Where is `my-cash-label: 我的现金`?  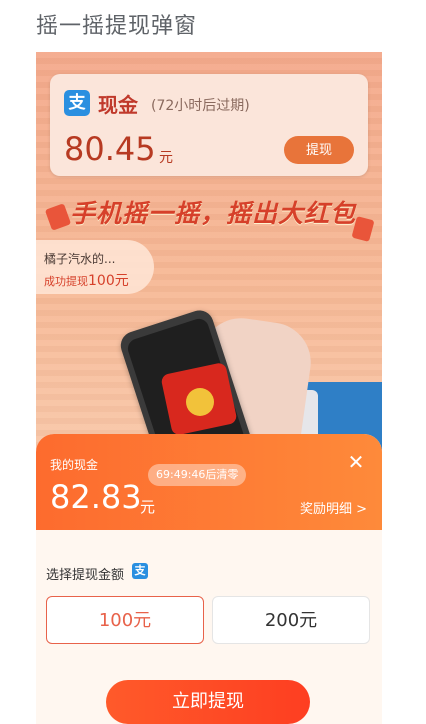
my-cash-label: 我的现金 is located at coordinates (74, 465).